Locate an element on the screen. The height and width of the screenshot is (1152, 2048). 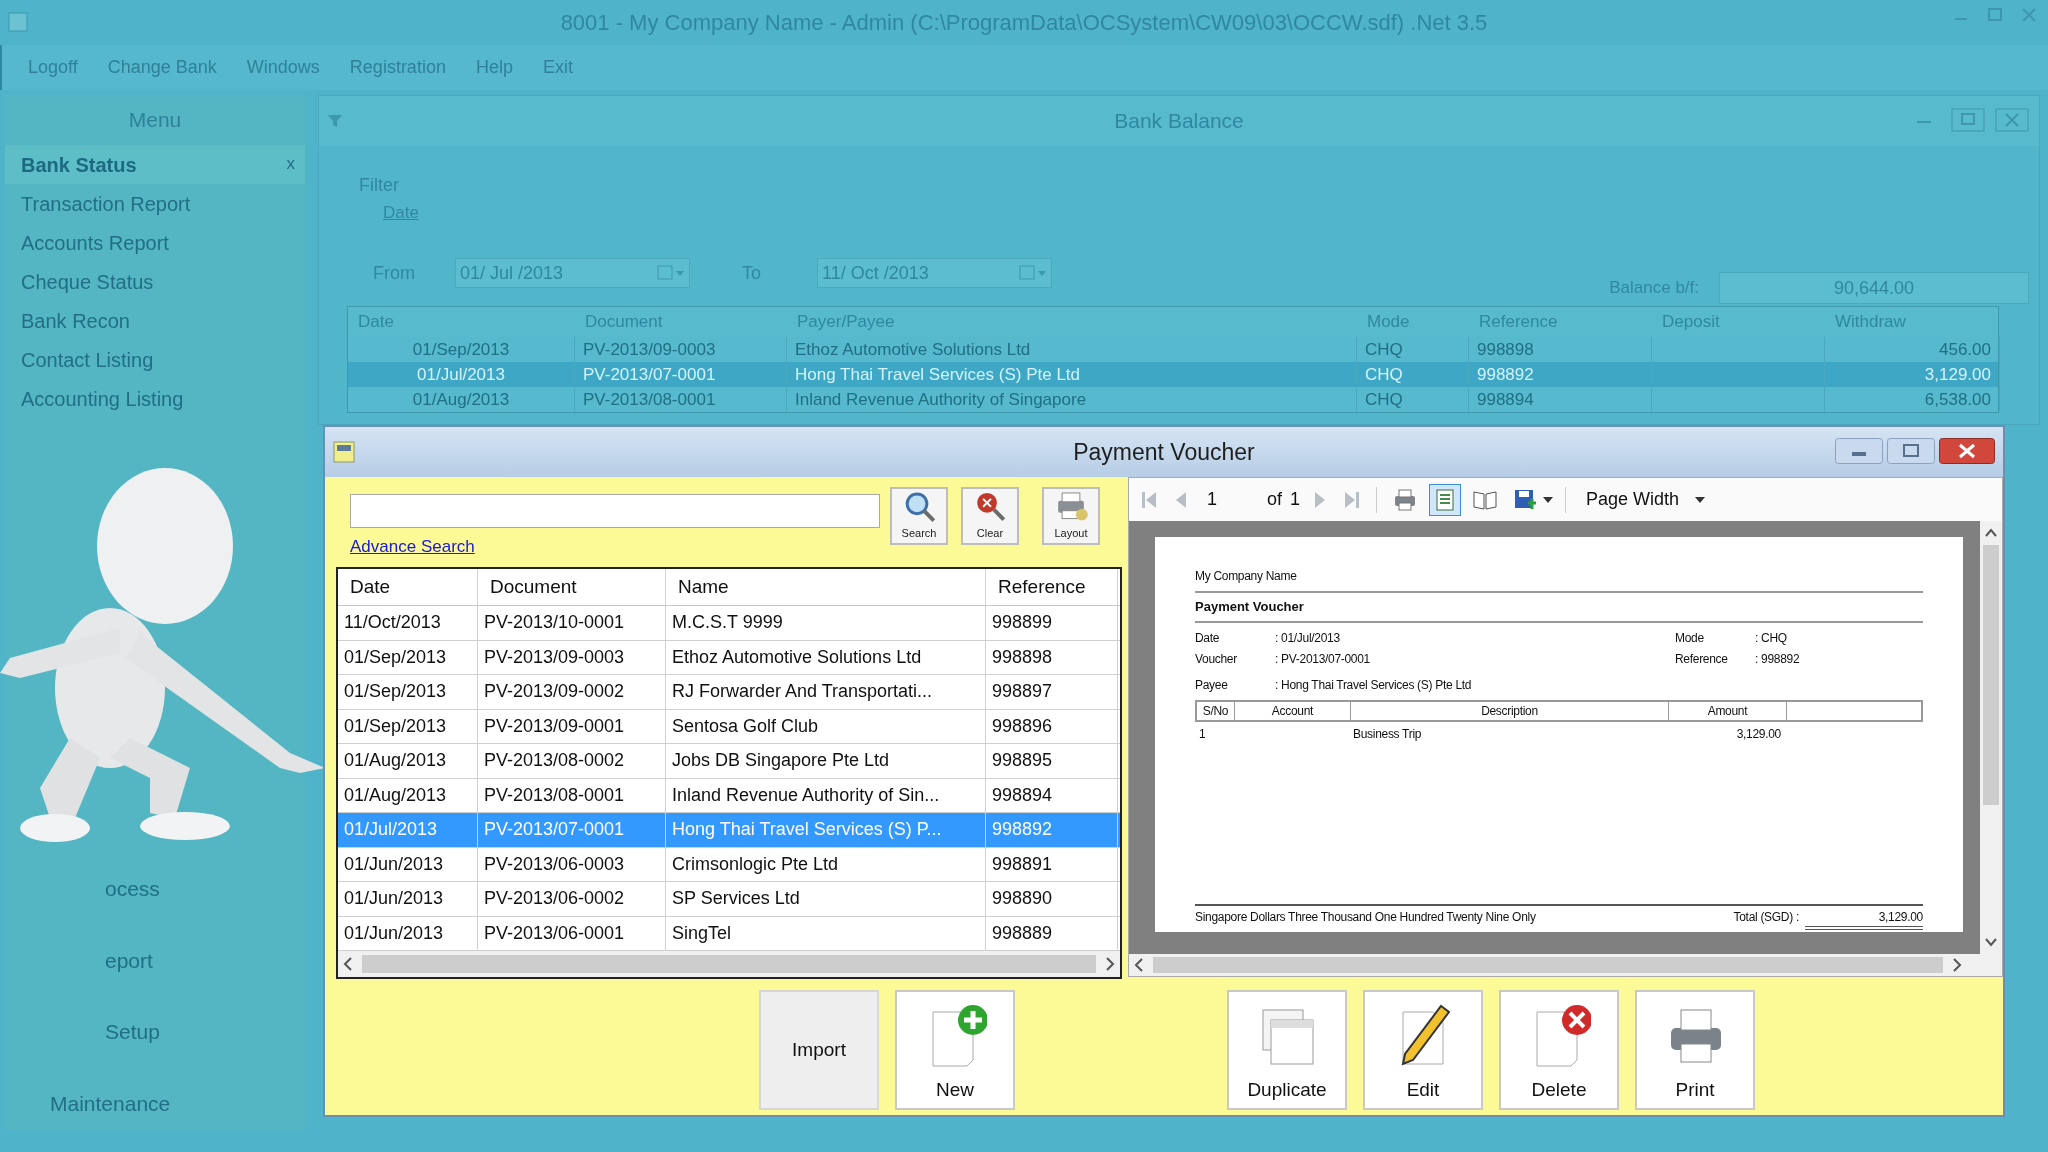
page-number-field: 1 is located at coordinates (1230, 499).